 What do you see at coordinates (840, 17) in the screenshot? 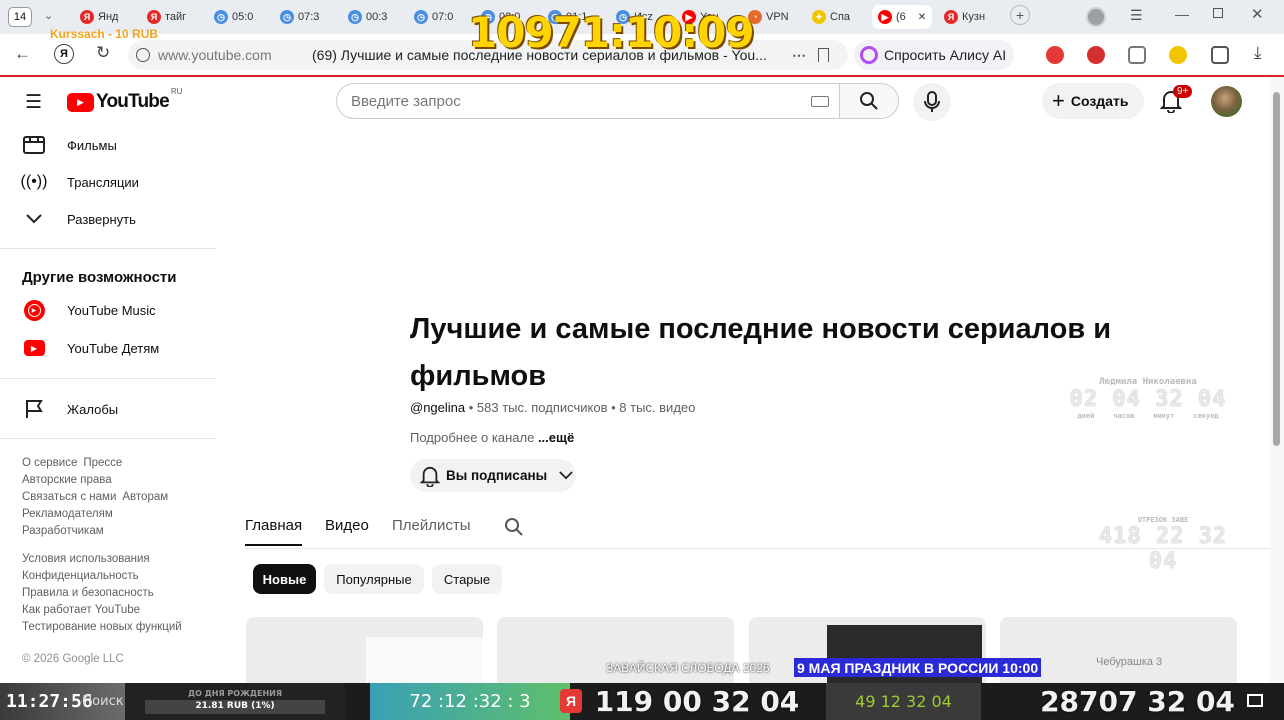
I see `tab-label: Спа` at bounding box center [840, 17].